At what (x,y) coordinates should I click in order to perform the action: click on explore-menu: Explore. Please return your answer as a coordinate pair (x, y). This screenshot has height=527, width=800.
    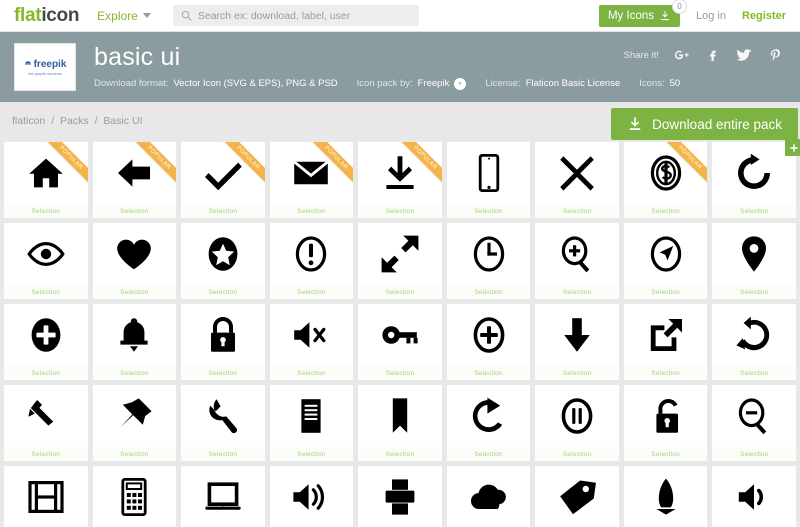
    Looking at the image, I should click on (124, 16).